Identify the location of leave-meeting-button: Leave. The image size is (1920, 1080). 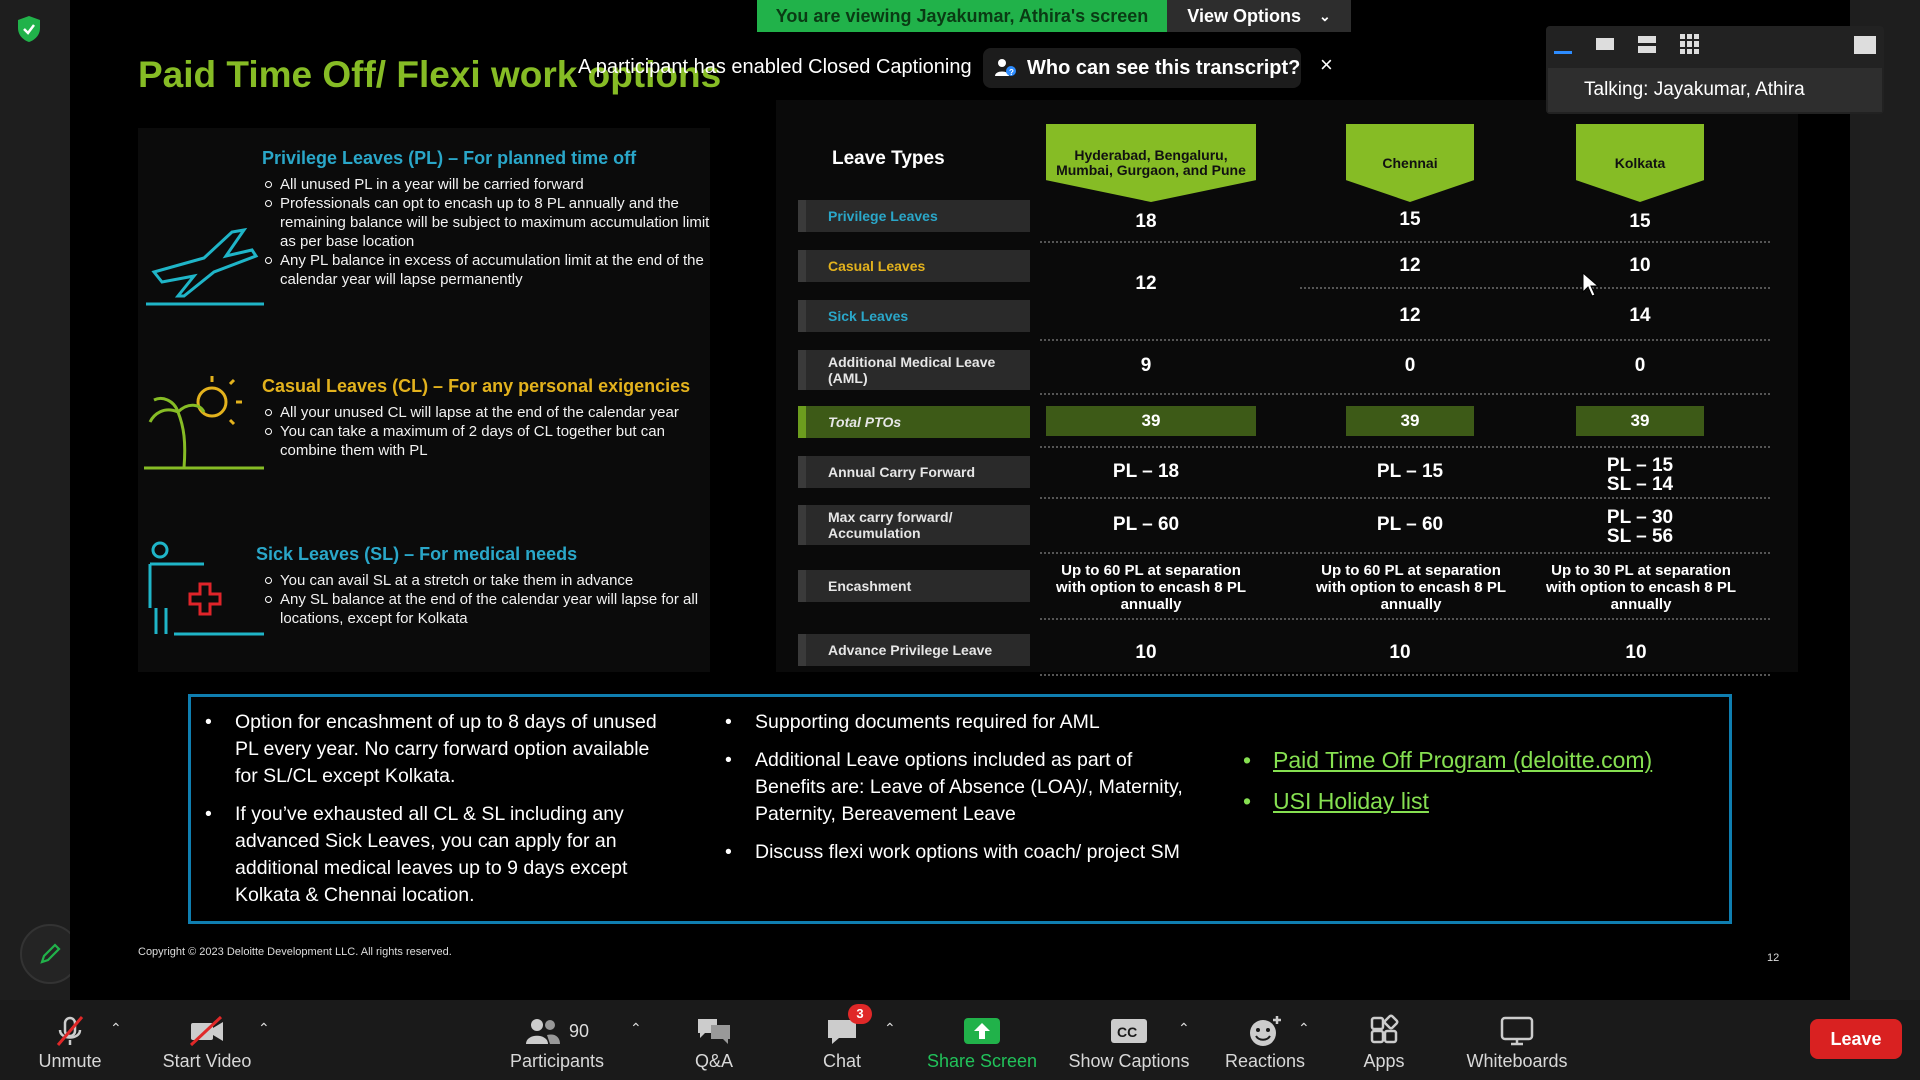
(1856, 1039).